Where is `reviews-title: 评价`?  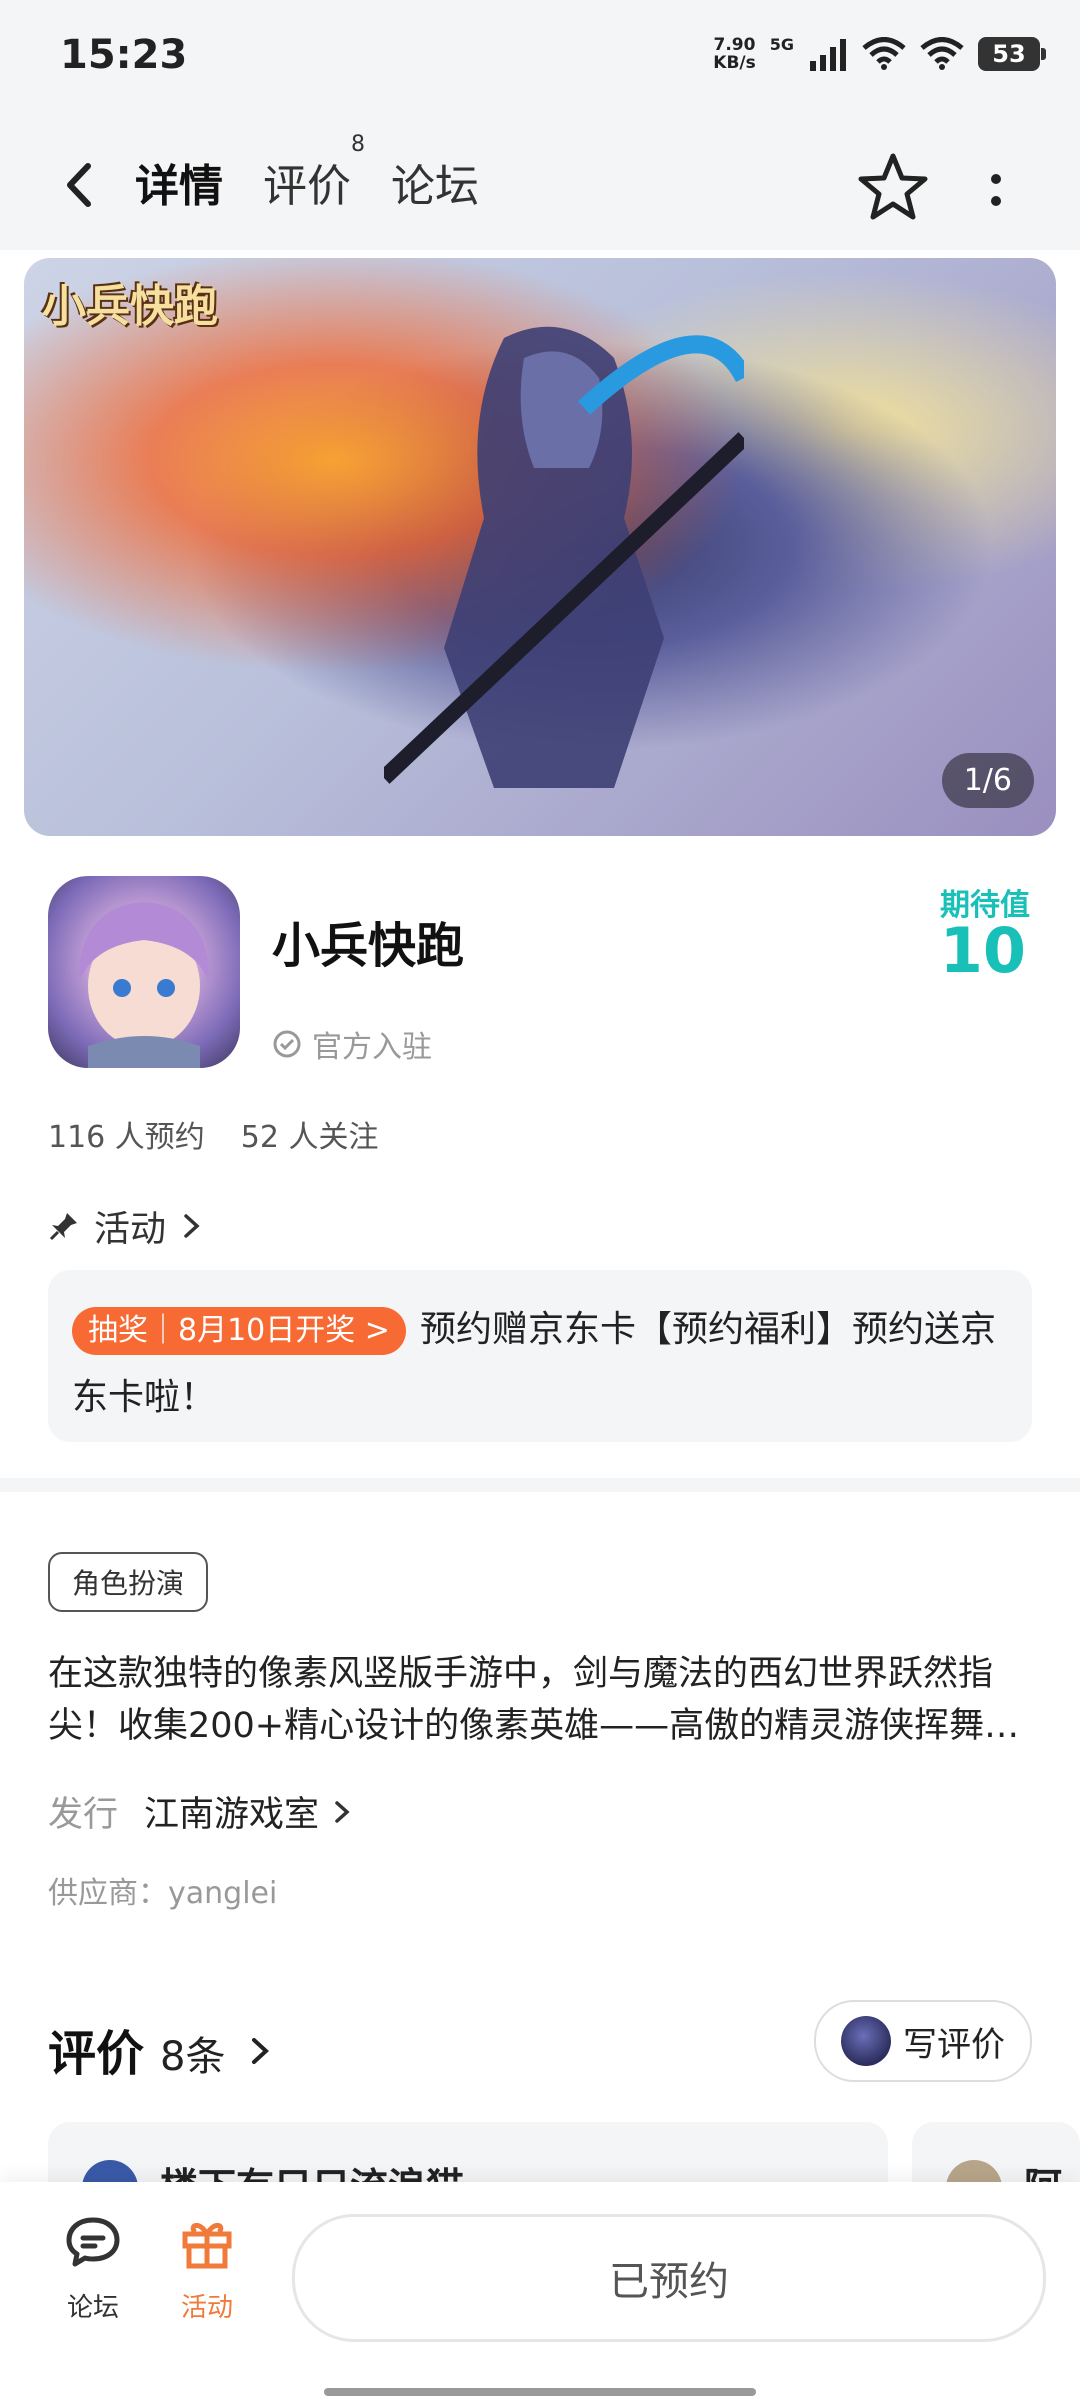
reviews-title: 评价 is located at coordinates (96, 2054).